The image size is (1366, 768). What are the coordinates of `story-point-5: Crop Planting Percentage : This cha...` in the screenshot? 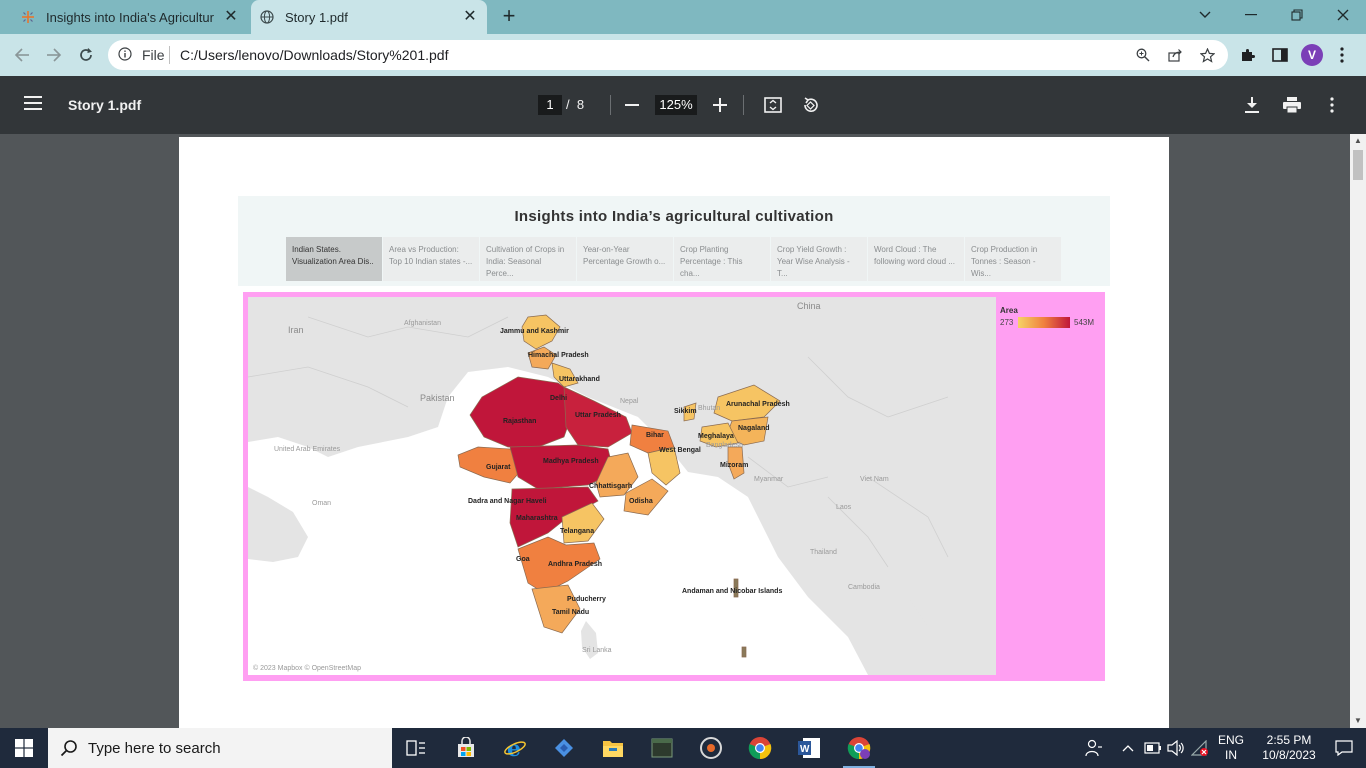 It's located at (722, 259).